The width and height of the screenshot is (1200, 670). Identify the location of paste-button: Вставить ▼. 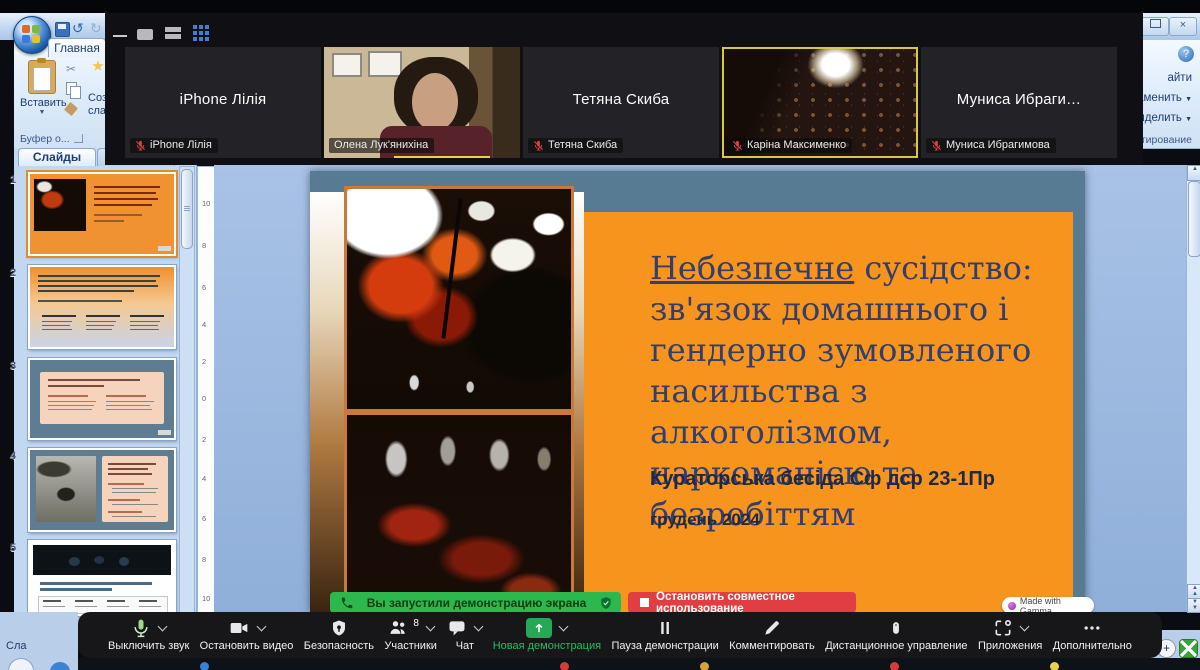
(43, 94).